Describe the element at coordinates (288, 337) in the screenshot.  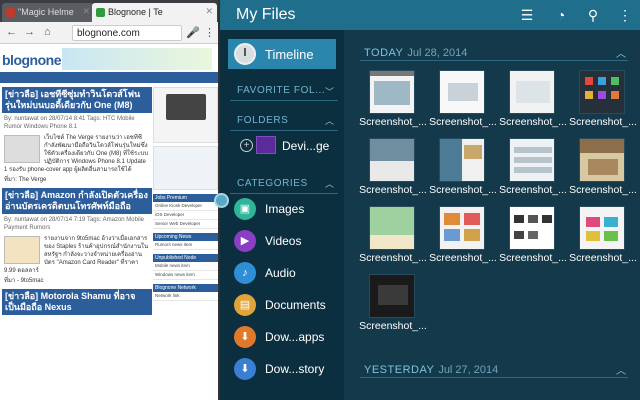
I see `category-downloaded-apps: ⬇ Dow...apps` at that location.